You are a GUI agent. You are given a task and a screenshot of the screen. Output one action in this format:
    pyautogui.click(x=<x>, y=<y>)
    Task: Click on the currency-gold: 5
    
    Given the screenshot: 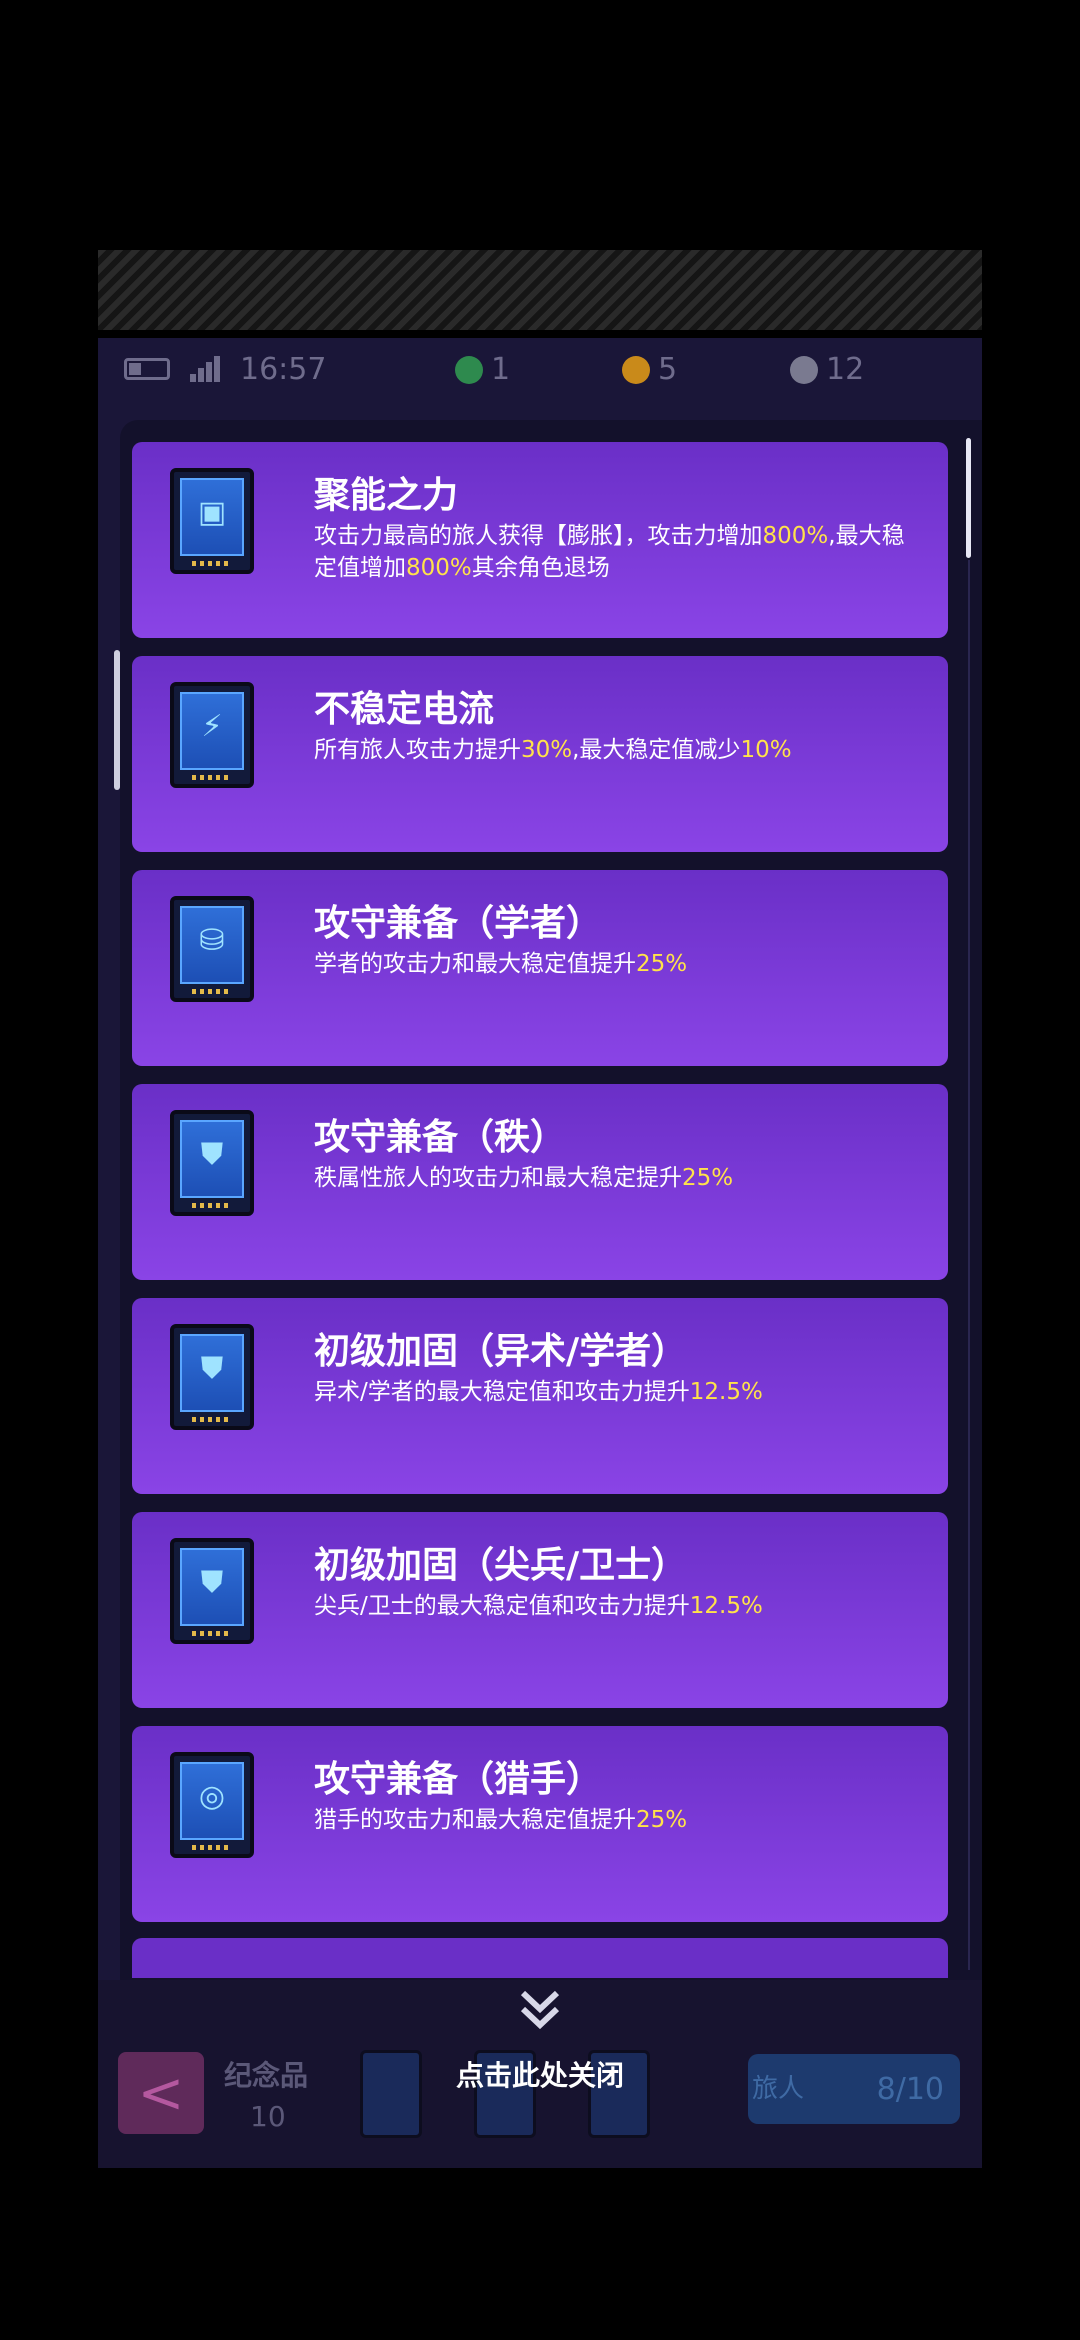 What is the action you would take?
    pyautogui.click(x=649, y=369)
    